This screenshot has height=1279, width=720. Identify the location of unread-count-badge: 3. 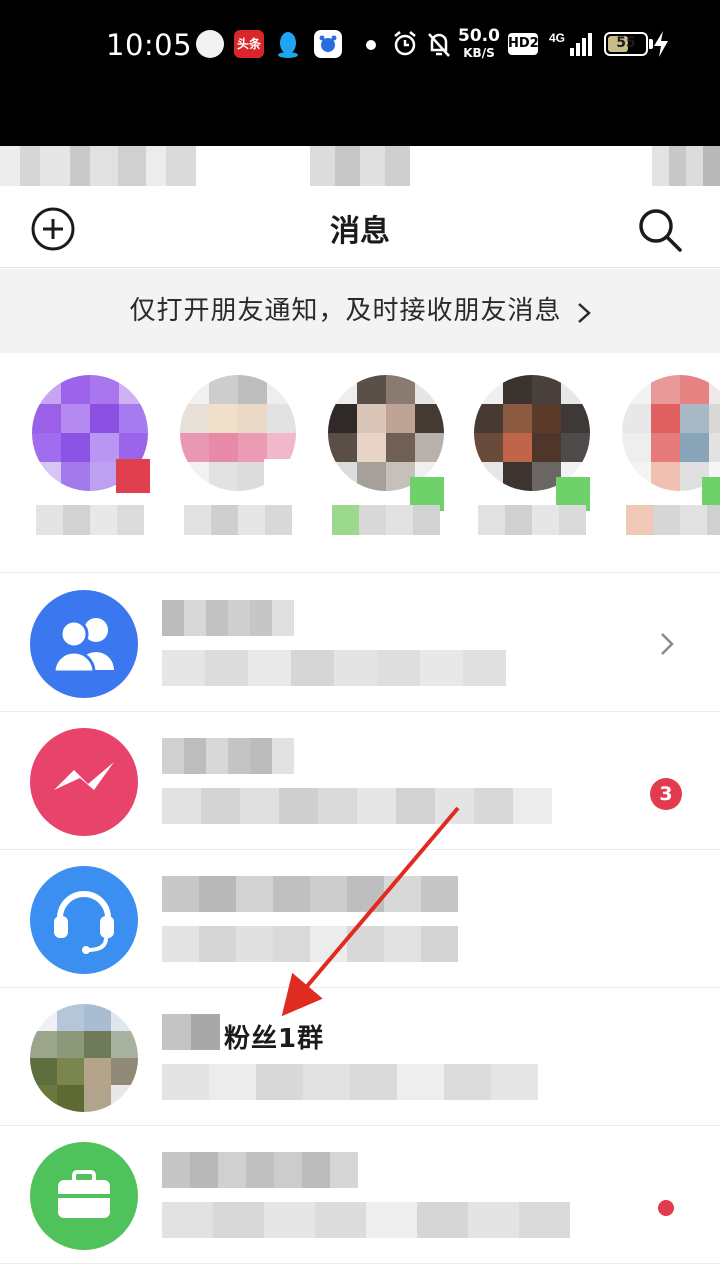
(666, 794).